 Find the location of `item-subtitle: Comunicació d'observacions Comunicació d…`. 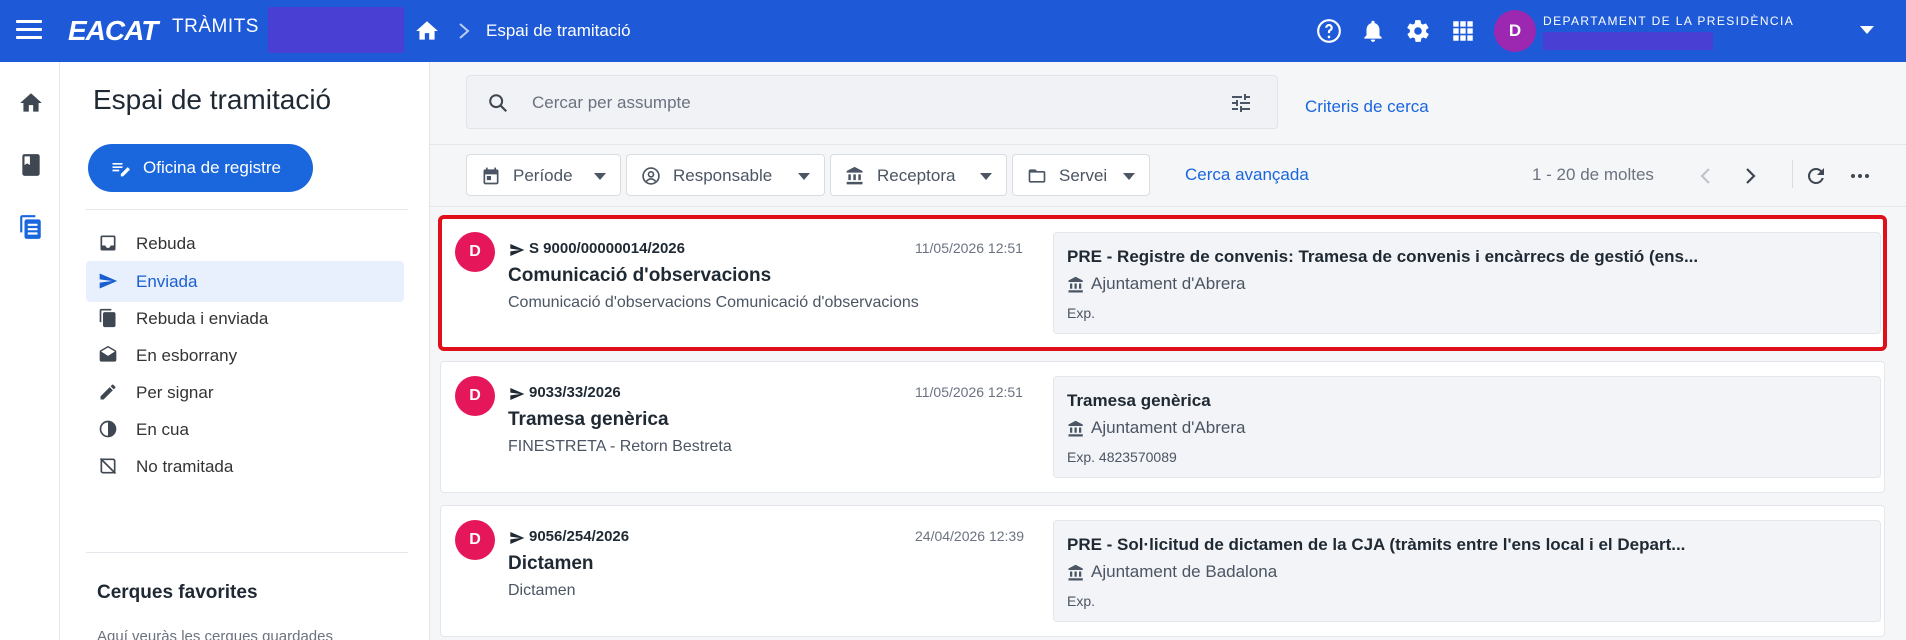

item-subtitle: Comunicació d'observacions Comunicació d… is located at coordinates (713, 302).